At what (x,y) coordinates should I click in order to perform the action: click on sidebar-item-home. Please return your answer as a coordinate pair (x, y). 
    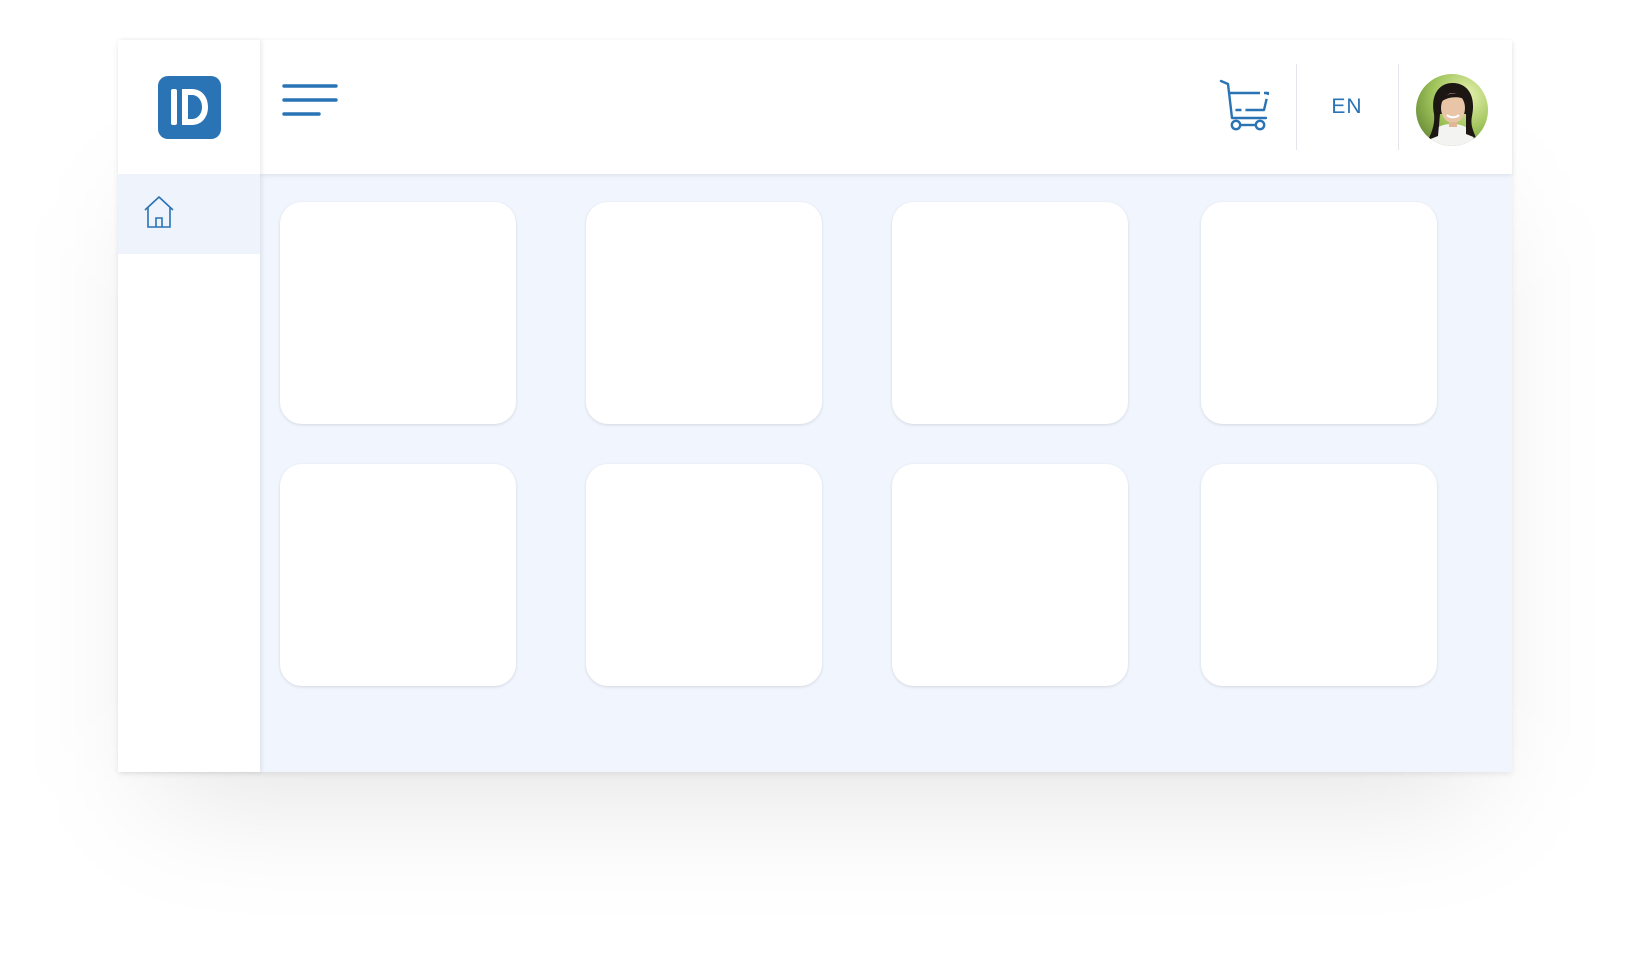
    Looking at the image, I should click on (189, 214).